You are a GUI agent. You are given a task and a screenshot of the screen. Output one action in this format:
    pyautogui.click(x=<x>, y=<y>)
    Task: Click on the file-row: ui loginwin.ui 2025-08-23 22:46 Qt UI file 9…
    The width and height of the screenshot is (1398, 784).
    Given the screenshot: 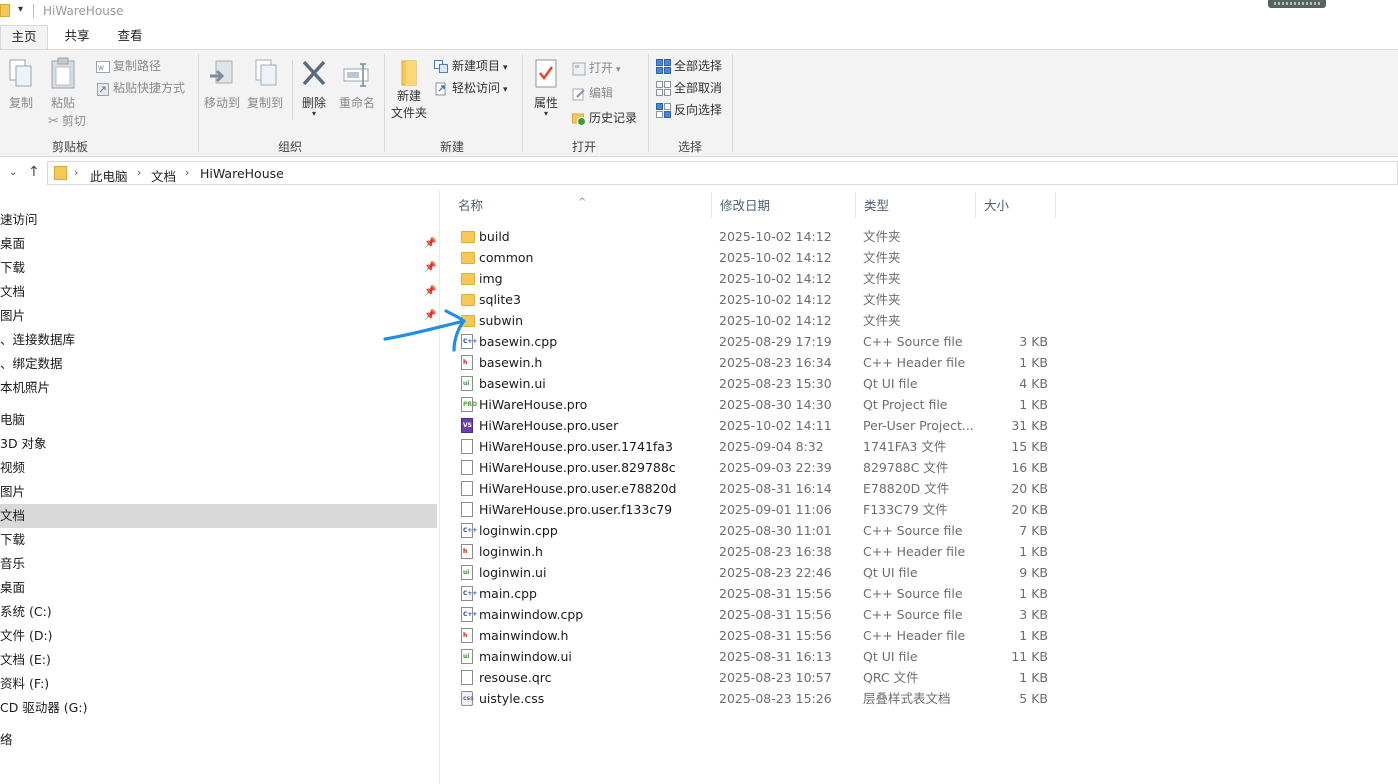 What is the action you would take?
    pyautogui.click(x=760, y=572)
    